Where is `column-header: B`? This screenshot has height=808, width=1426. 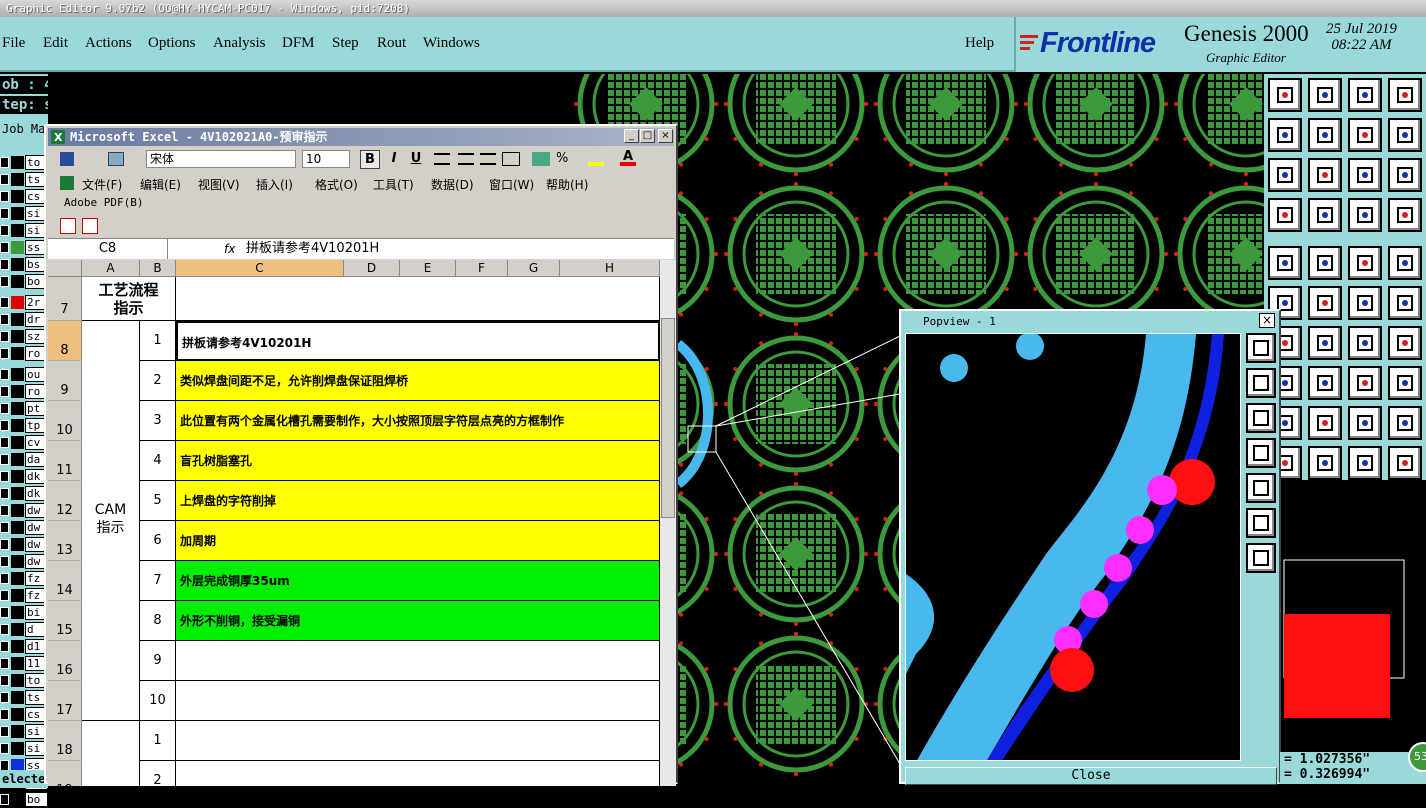
column-header: B is located at coordinates (158, 268).